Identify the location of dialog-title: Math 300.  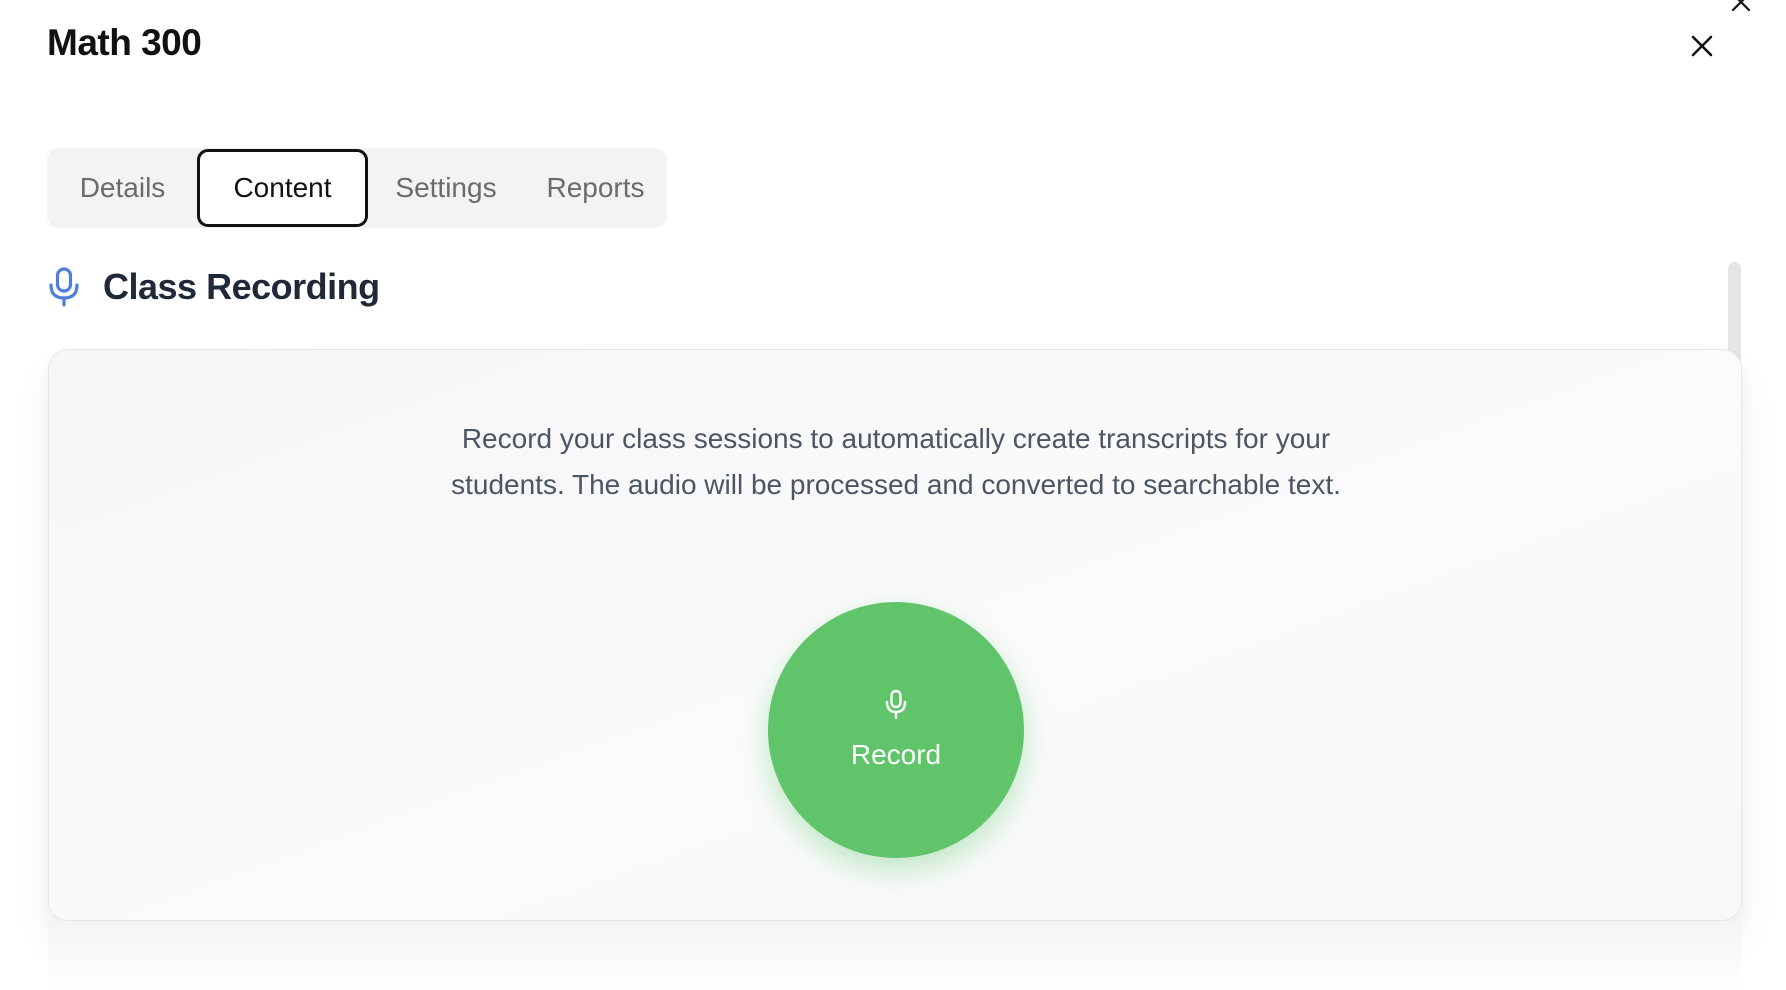
(124, 42).